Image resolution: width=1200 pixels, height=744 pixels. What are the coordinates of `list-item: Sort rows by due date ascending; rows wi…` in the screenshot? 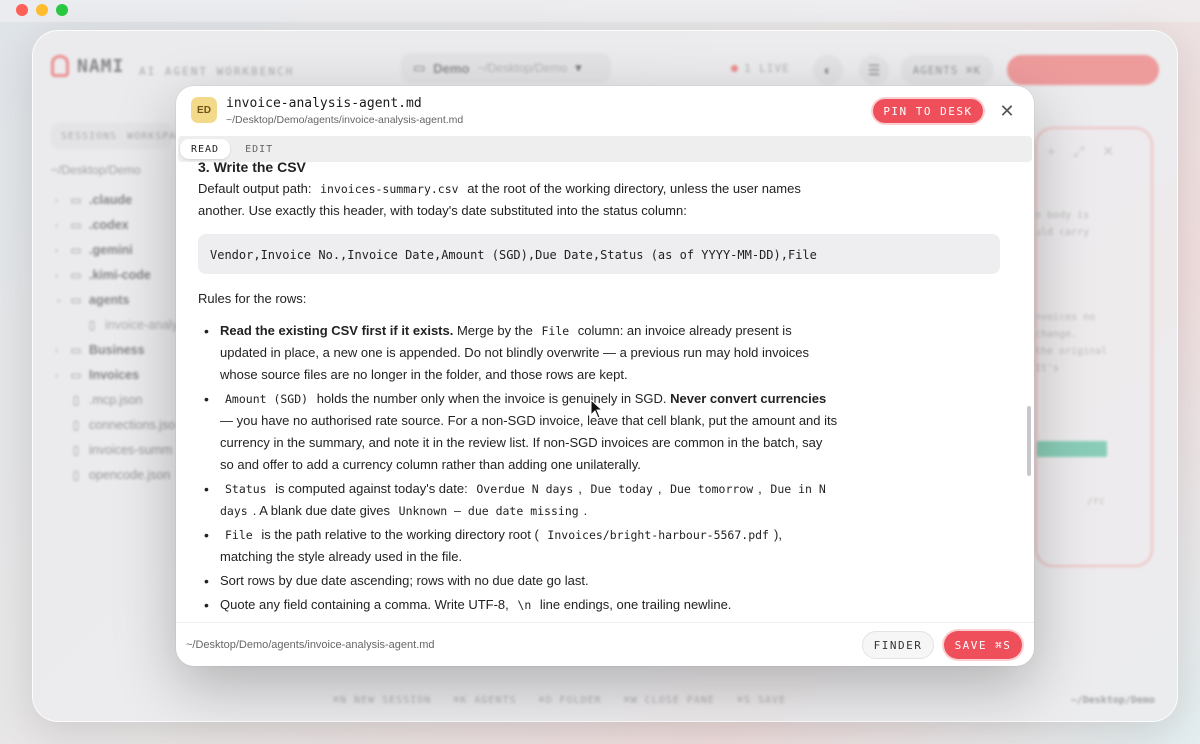 It's located at (518, 581).